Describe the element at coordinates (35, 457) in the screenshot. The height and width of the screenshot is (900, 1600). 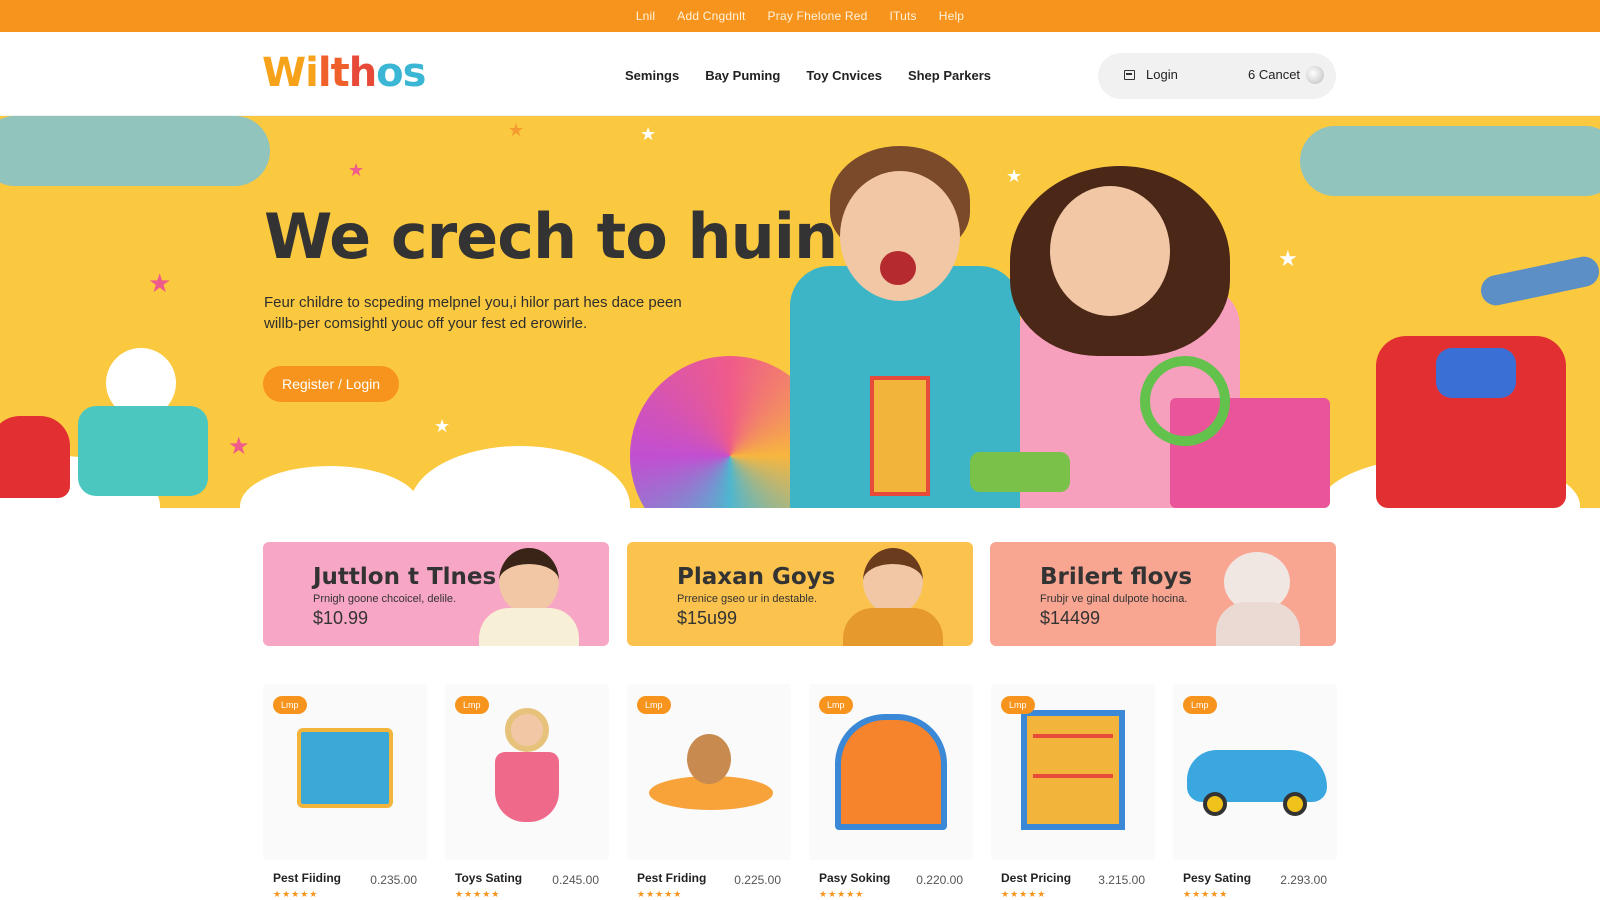
I see `toy-car-left` at that location.